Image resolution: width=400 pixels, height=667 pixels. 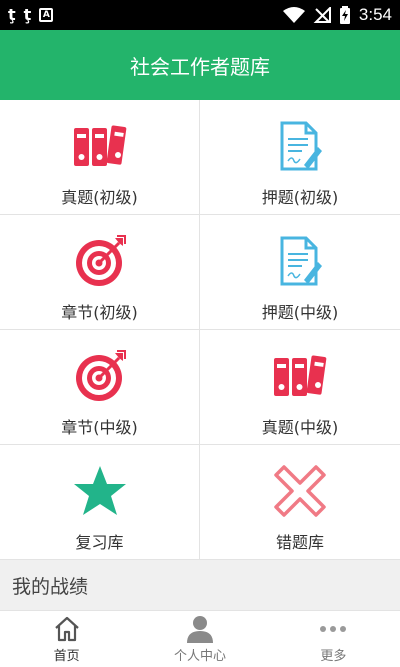 I want to click on tab-label: 个人中心, so click(x=199, y=656).